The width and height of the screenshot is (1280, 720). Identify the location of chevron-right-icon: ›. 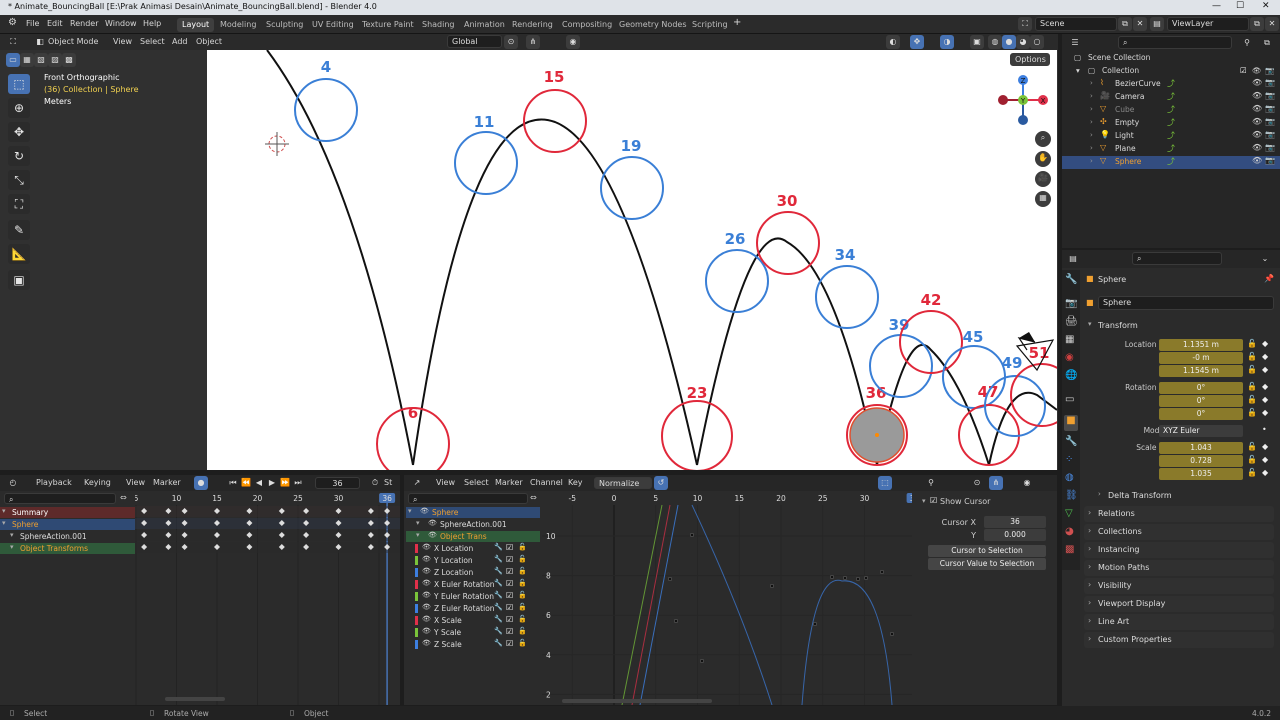
(1091, 161).